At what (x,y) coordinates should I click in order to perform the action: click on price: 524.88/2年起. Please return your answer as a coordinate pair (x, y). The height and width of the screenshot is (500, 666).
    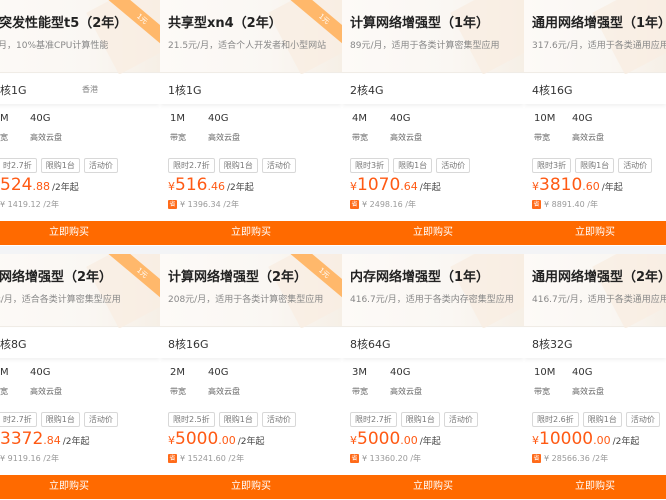
    Looking at the image, I should click on (39, 185).